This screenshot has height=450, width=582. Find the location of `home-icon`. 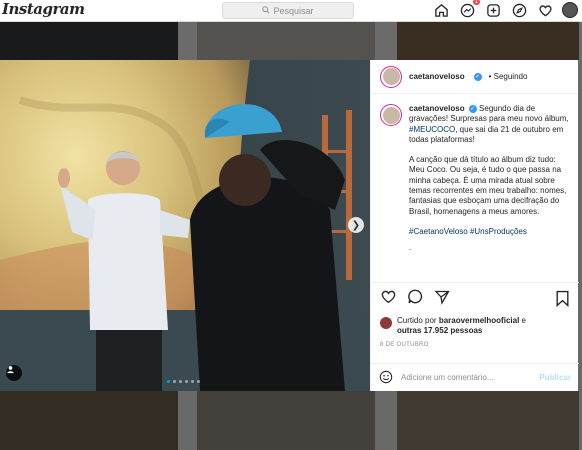

home-icon is located at coordinates (441, 10).